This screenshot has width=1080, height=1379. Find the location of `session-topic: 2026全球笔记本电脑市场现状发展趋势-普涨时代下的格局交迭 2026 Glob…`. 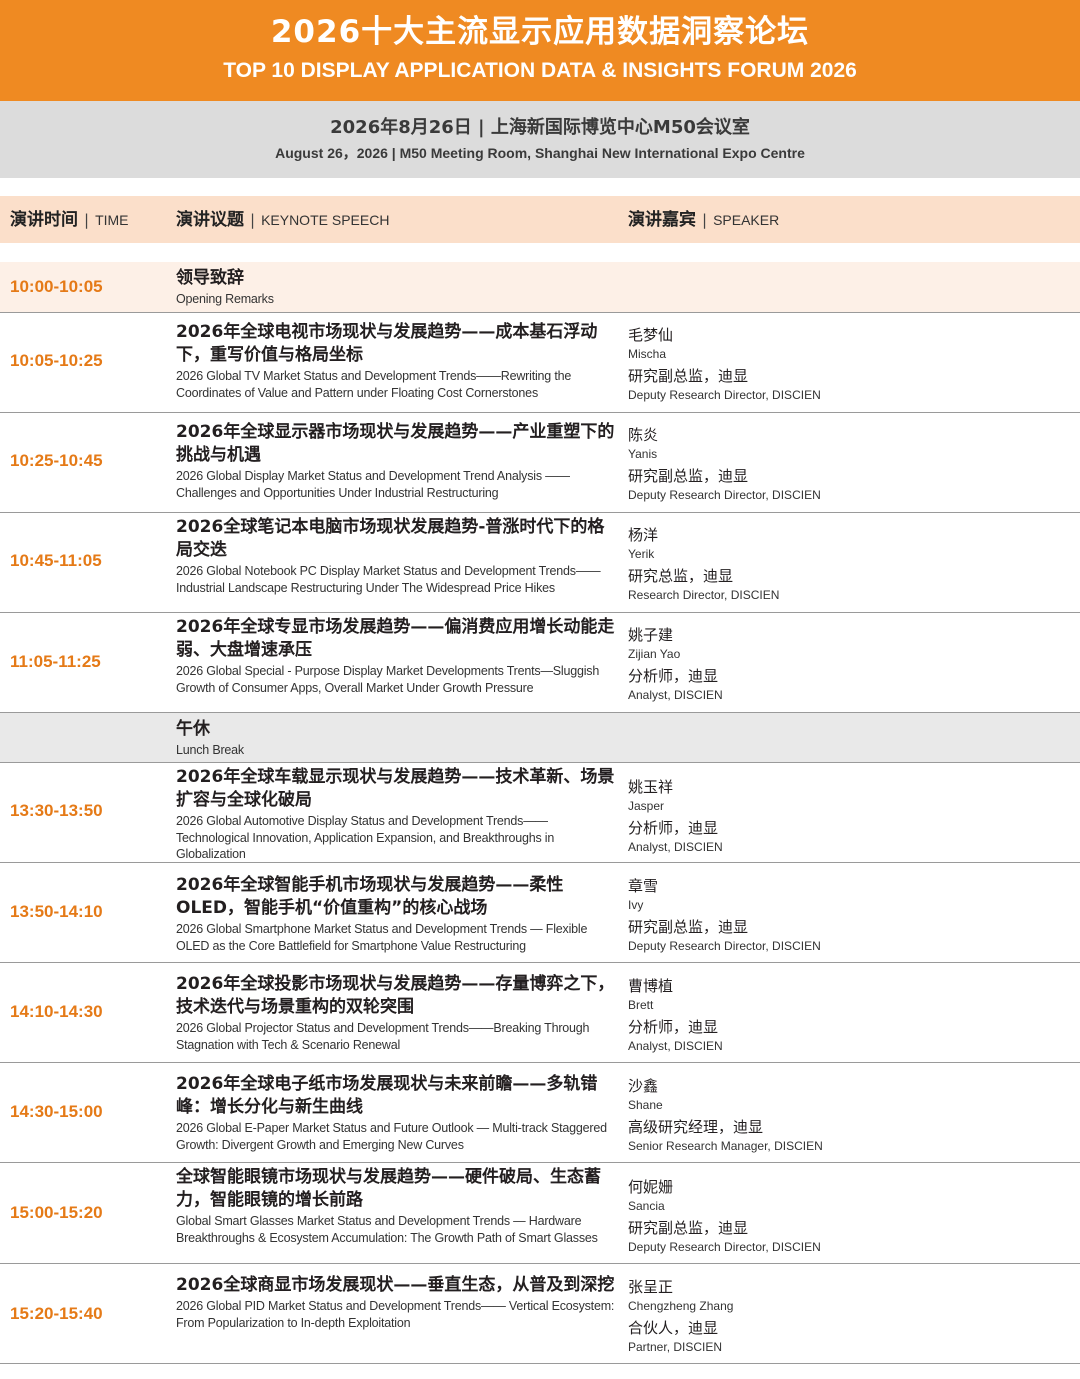

session-topic: 2026全球笔记本电脑市场现状发展趋势-普涨时代下的格局交迭 2026 Glob… is located at coordinates (396, 556).